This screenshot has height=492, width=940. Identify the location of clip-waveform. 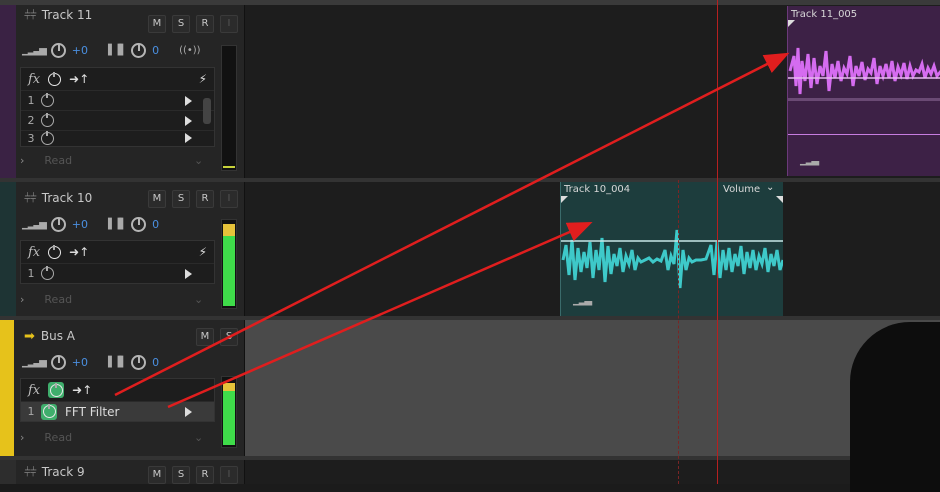
(864, 71).